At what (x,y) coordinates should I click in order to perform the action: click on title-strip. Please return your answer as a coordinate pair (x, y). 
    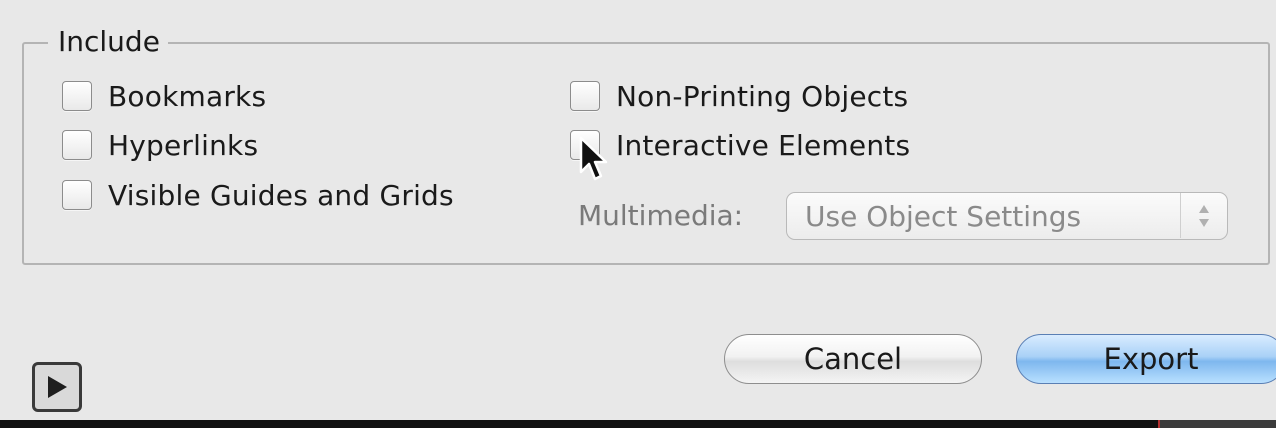
    Looking at the image, I should click on (638, 6).